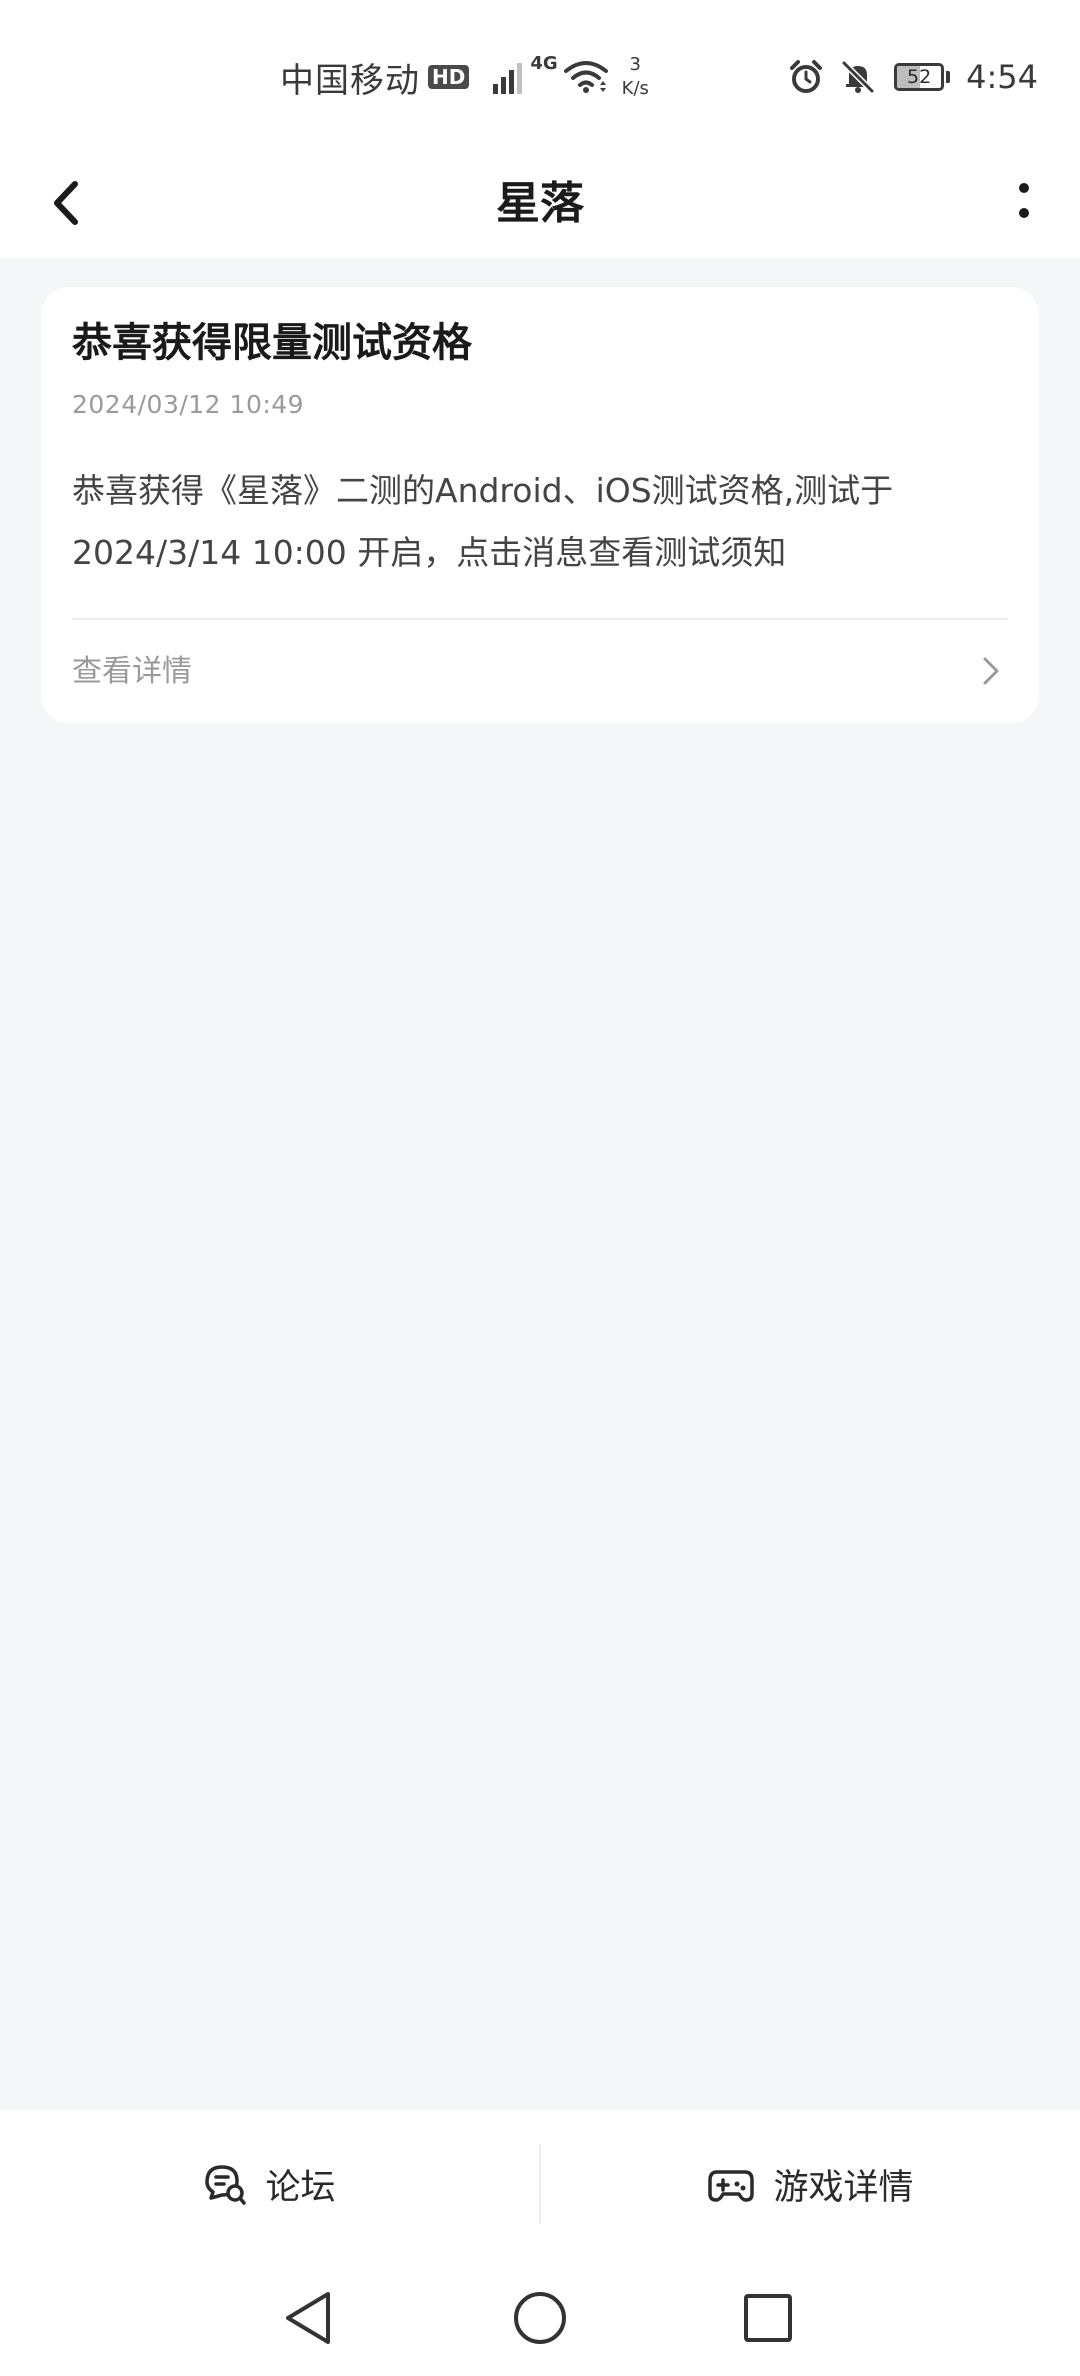  What do you see at coordinates (300, 2187) in the screenshot?
I see `forum-label: 论坛` at bounding box center [300, 2187].